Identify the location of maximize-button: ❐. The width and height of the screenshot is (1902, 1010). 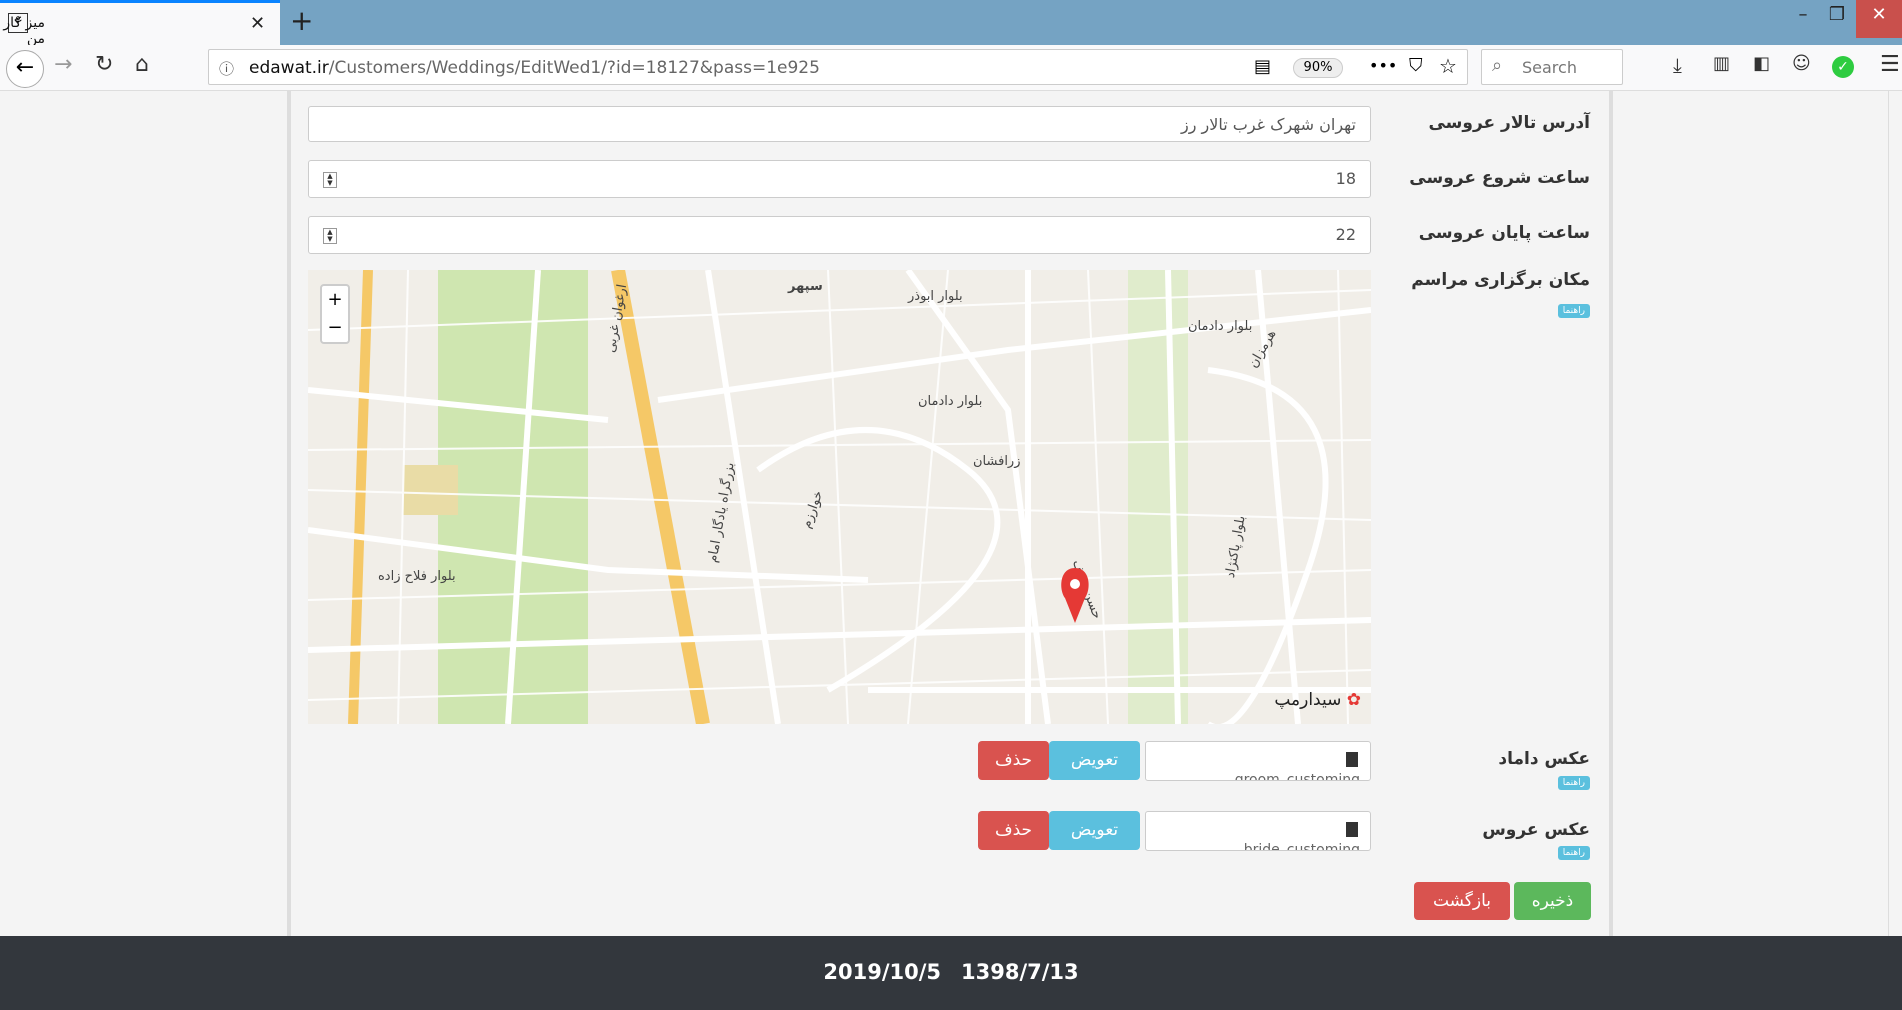
(1837, 19).